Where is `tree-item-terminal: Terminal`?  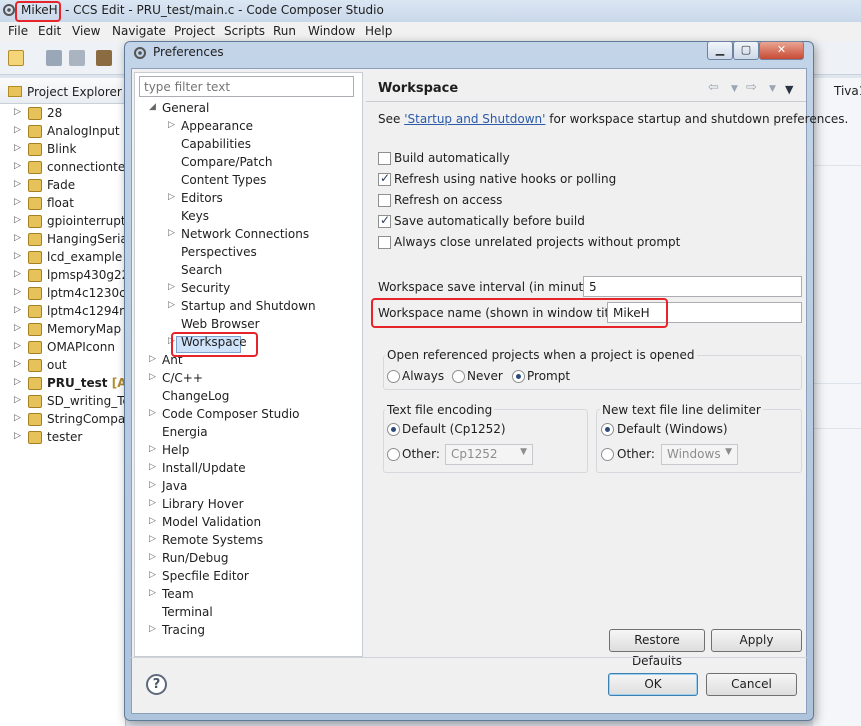
tree-item-terminal: Terminal is located at coordinates (187, 614).